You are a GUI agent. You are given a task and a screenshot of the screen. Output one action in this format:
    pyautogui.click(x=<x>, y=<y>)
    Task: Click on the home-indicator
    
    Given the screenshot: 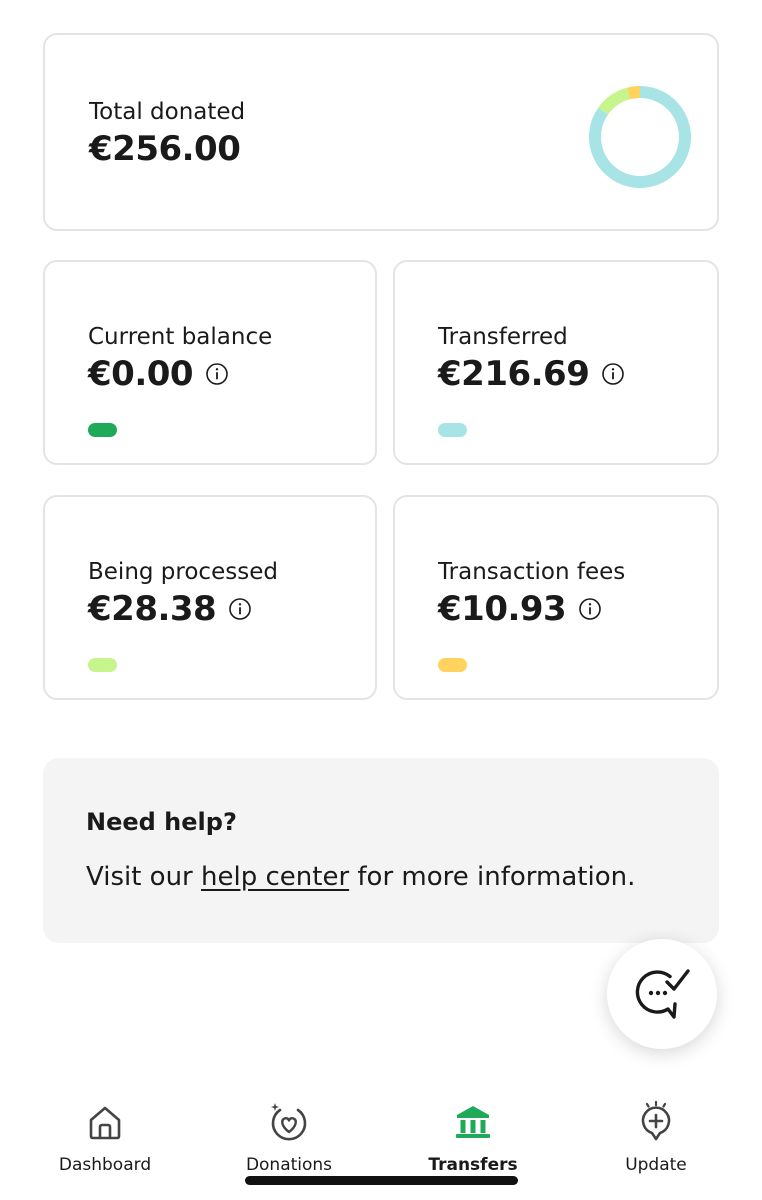 What is the action you would take?
    pyautogui.click(x=381, y=1180)
    